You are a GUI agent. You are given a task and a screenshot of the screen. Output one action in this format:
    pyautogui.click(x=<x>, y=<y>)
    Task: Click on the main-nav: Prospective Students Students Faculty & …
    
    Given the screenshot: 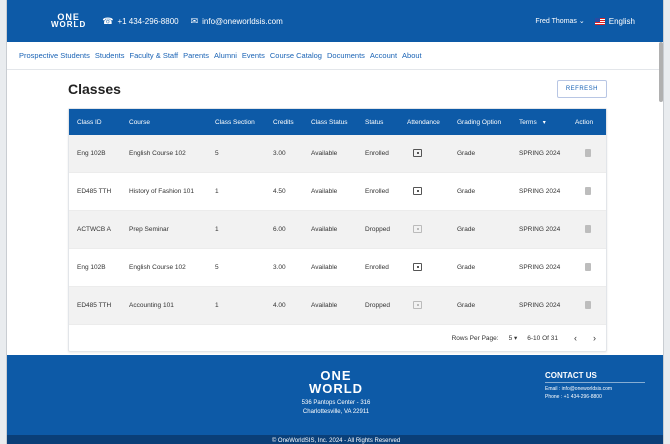 What is the action you would take?
    pyautogui.click(x=335, y=56)
    